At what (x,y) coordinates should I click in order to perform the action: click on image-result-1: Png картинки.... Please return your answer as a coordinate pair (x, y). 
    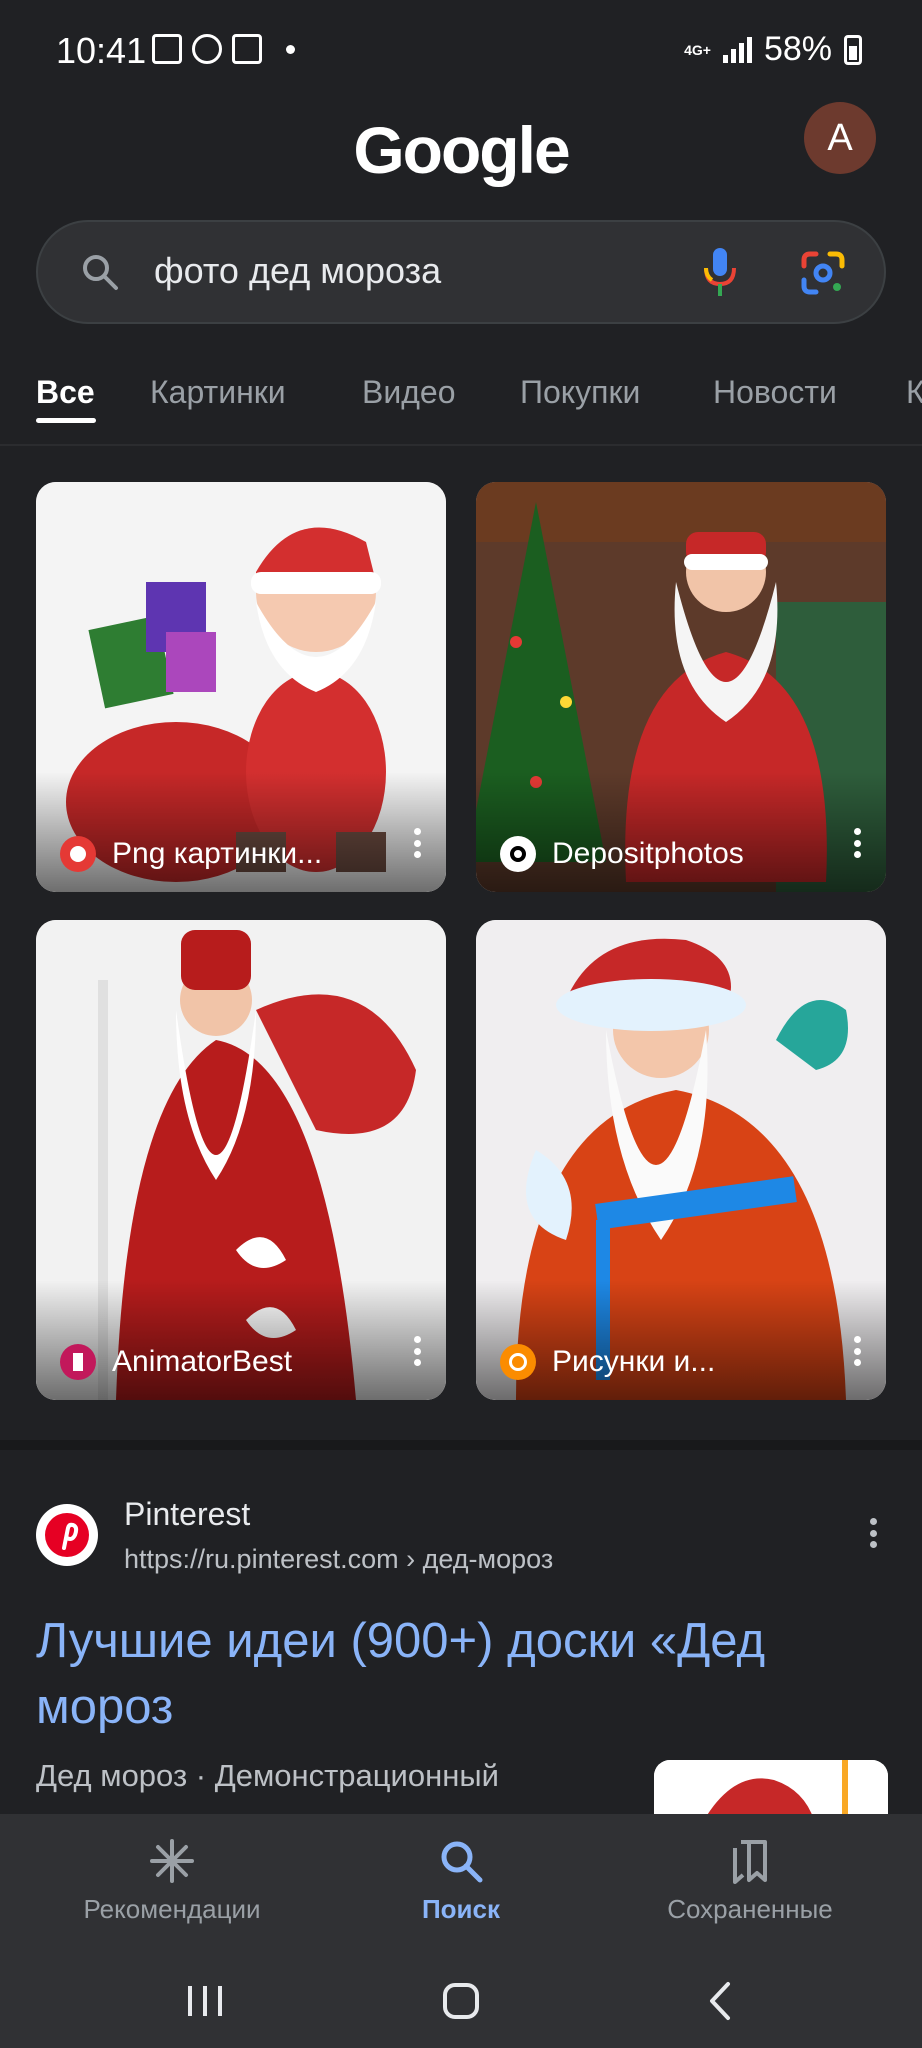
    Looking at the image, I should click on (241, 687).